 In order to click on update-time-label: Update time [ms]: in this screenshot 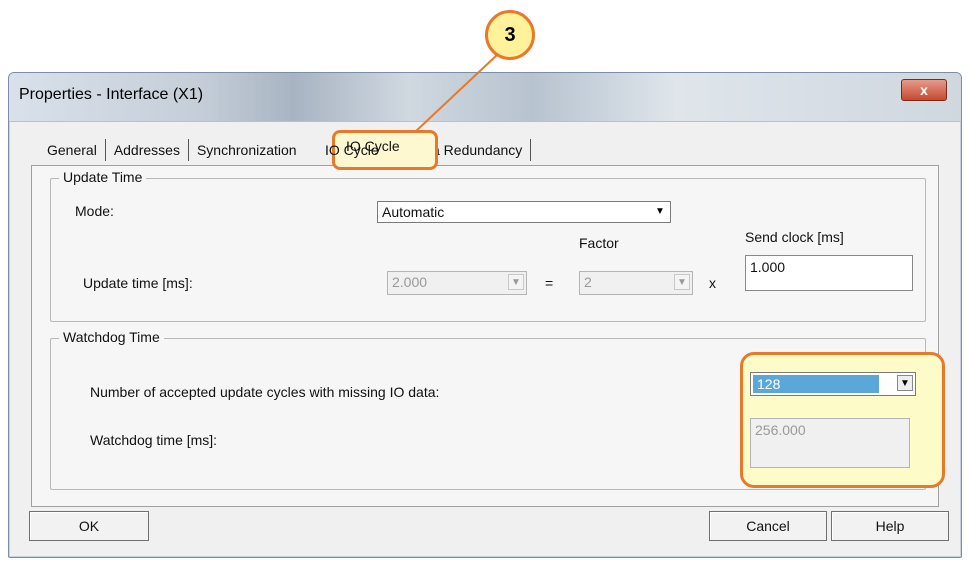, I will do `click(138, 283)`.